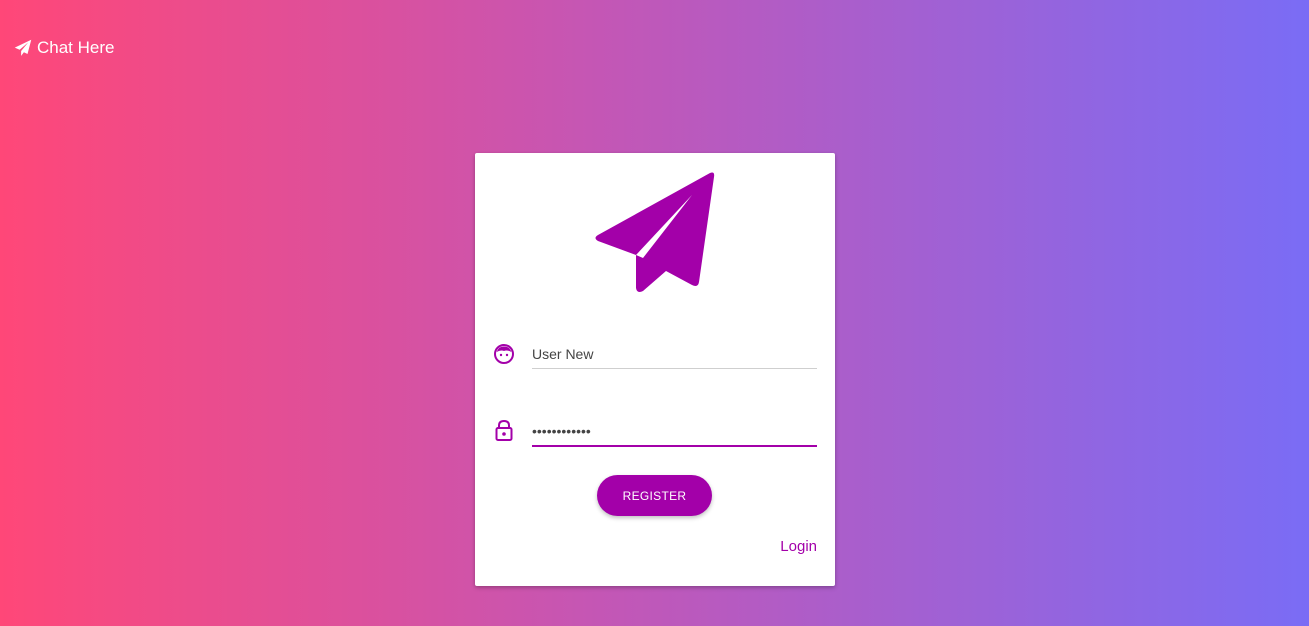 The image size is (1309, 626). Describe the element at coordinates (654, 495) in the screenshot. I see `register-button: REGISTER` at that location.